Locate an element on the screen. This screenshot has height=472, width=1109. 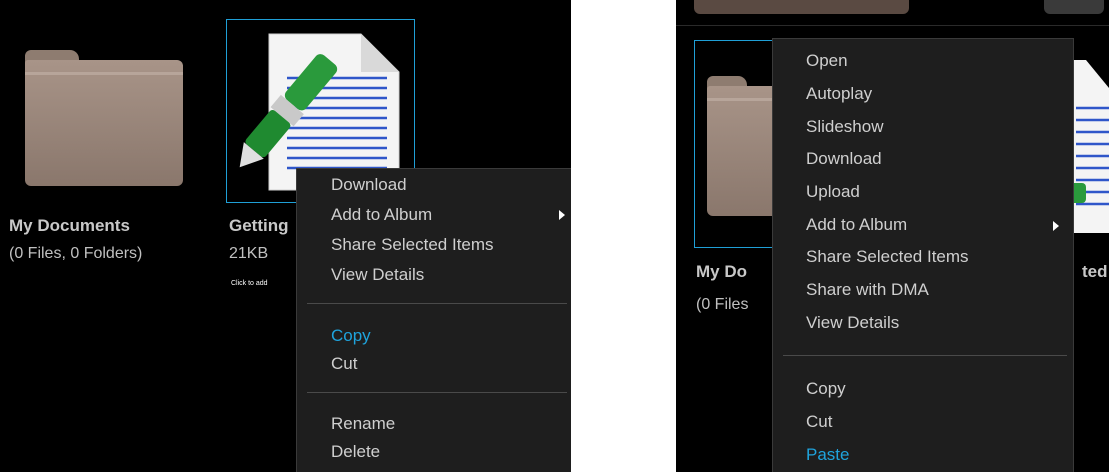
menu-item-rename: Rename is located at coordinates (363, 424).